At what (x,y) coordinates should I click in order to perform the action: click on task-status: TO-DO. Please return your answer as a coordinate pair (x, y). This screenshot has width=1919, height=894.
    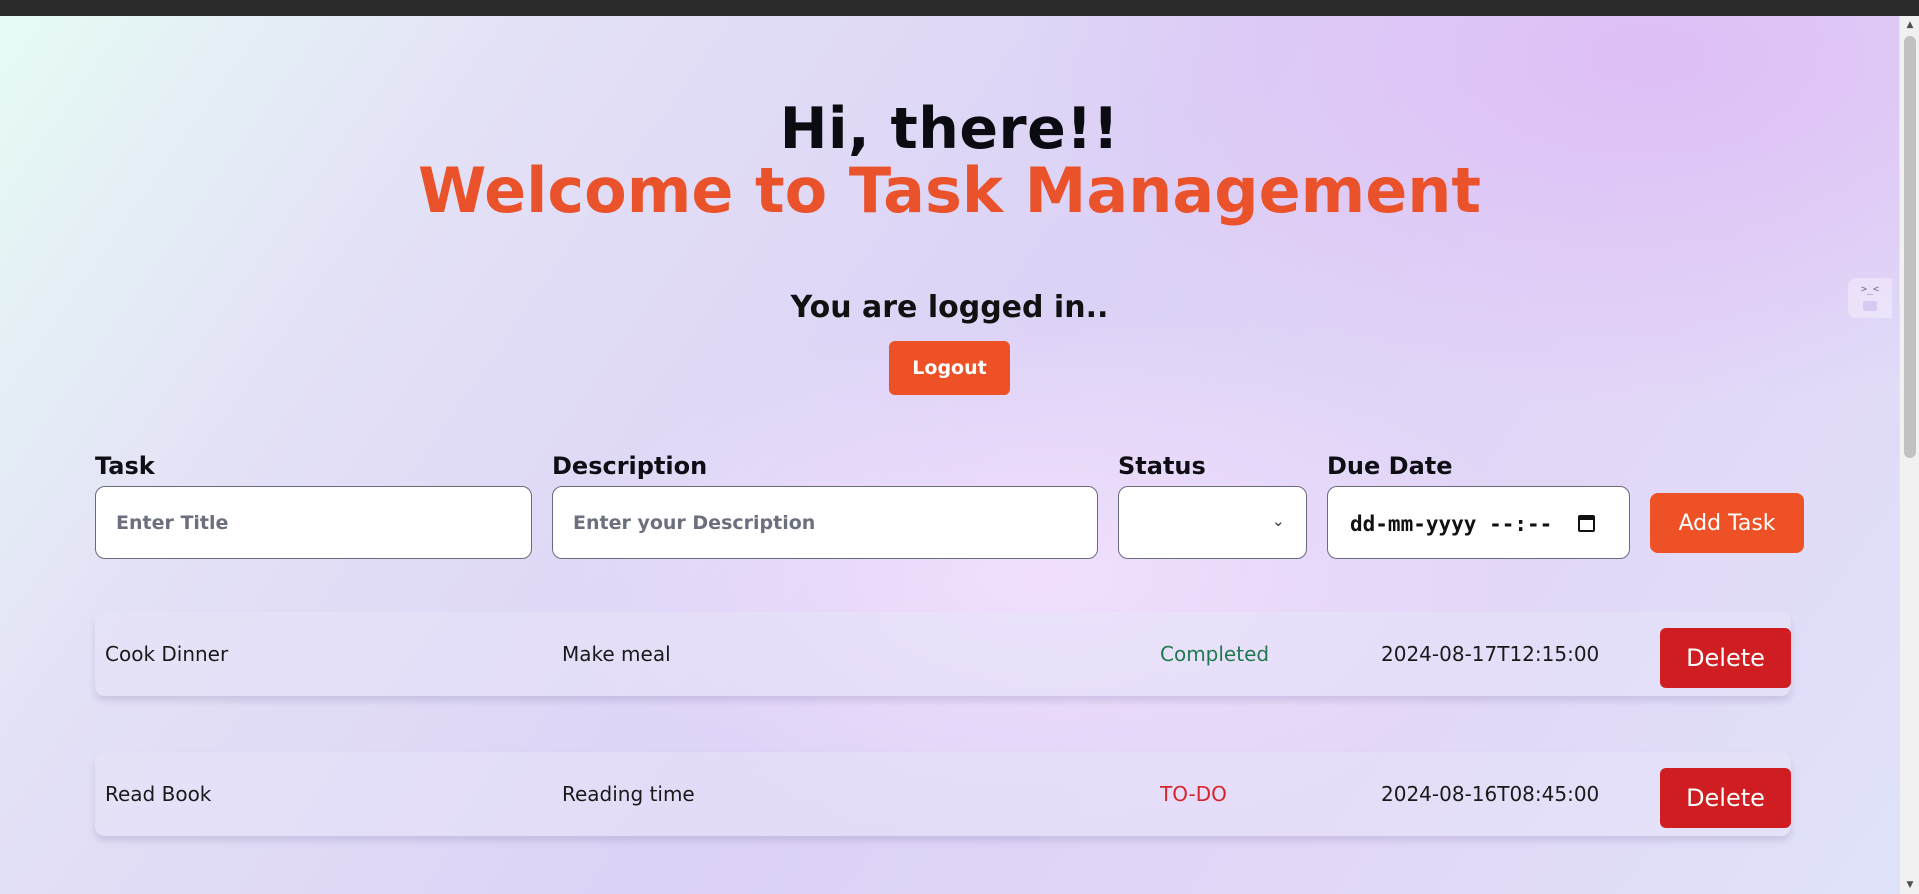
    Looking at the image, I should click on (1193, 794).